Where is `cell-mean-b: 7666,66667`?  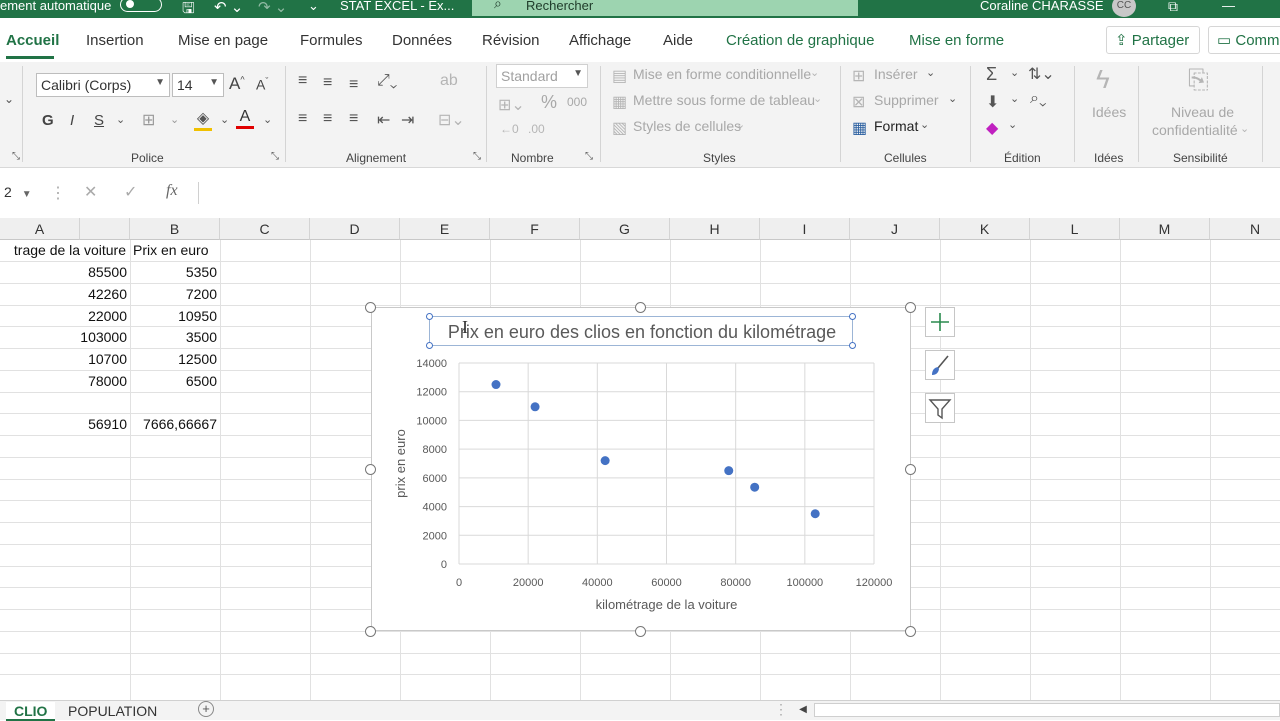 cell-mean-b: 7666,66667 is located at coordinates (173, 424).